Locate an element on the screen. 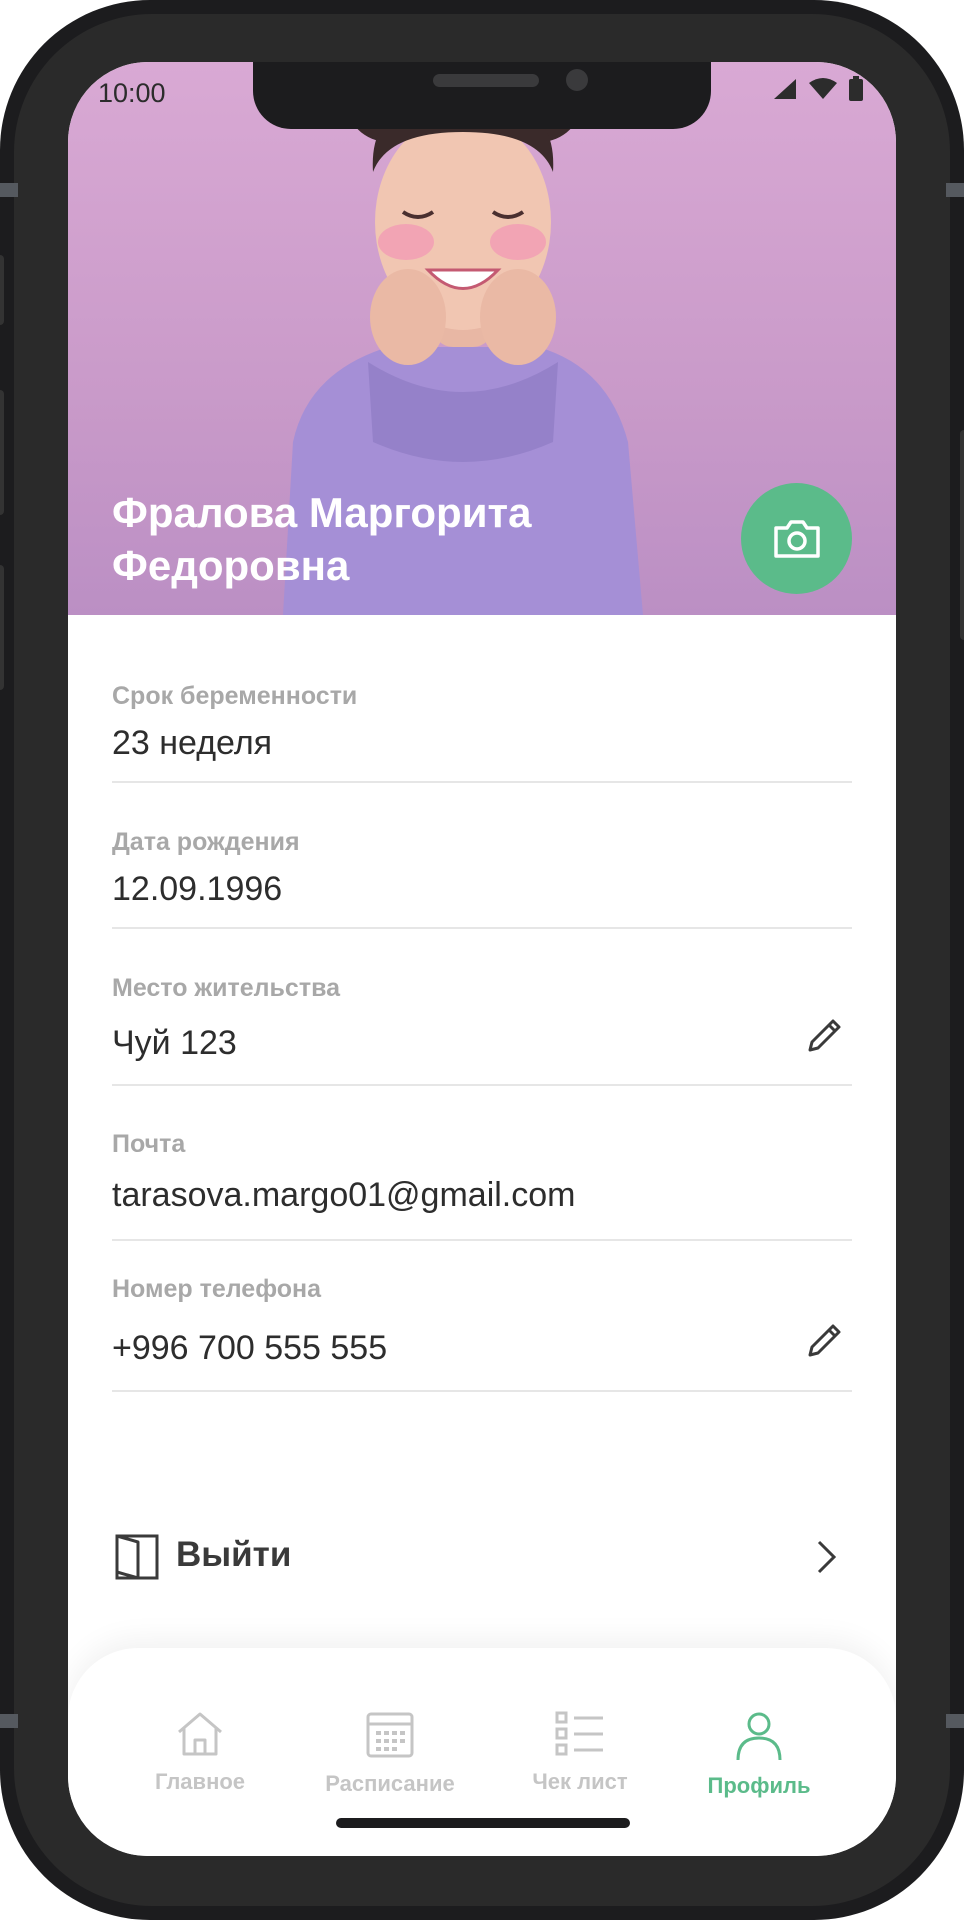 The height and width of the screenshot is (1920, 964). bottom-tab-bar: Главное Расписание Чек лист Профиль is located at coordinates (482, 1752).